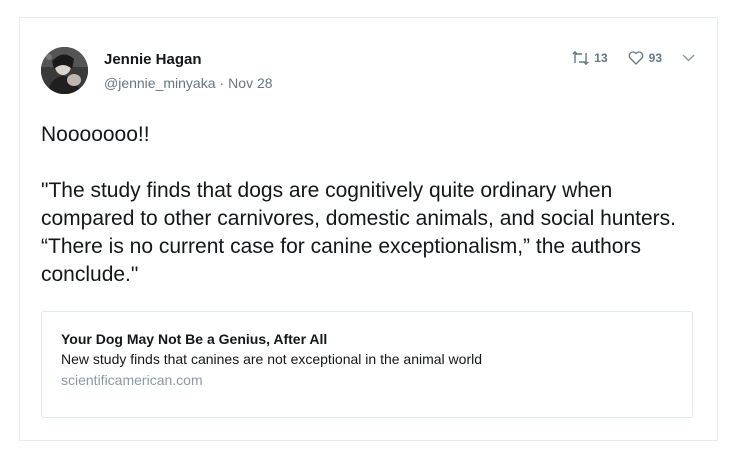 This screenshot has height=463, width=740. Describe the element at coordinates (160, 83) in the screenshot. I see `handle: @jennie_minyaka` at that location.